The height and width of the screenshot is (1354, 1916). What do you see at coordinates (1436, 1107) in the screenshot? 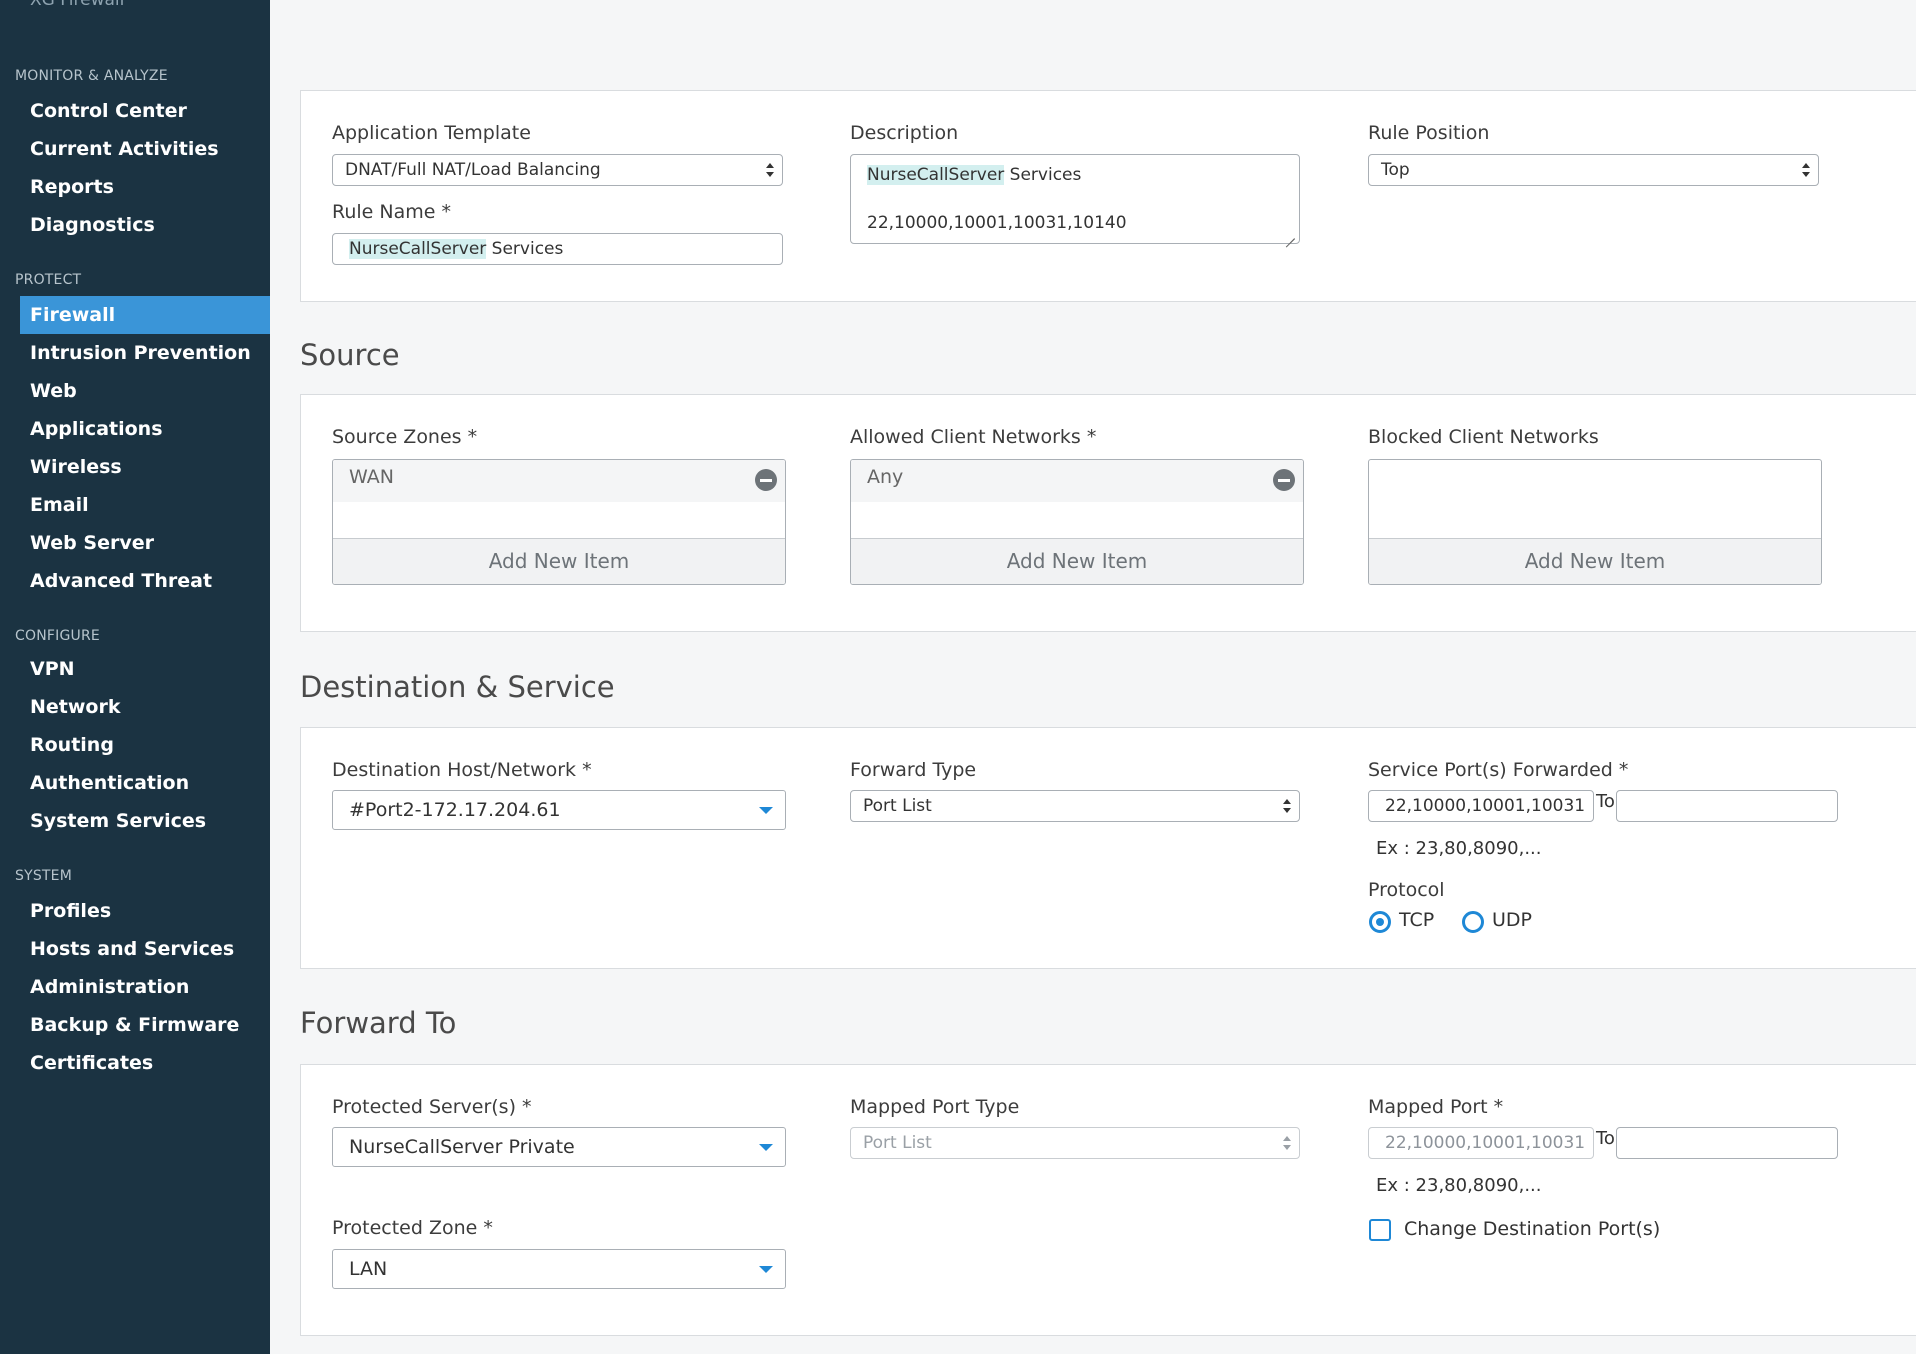
I see `mapped-port-label: Mapped Port *` at bounding box center [1436, 1107].